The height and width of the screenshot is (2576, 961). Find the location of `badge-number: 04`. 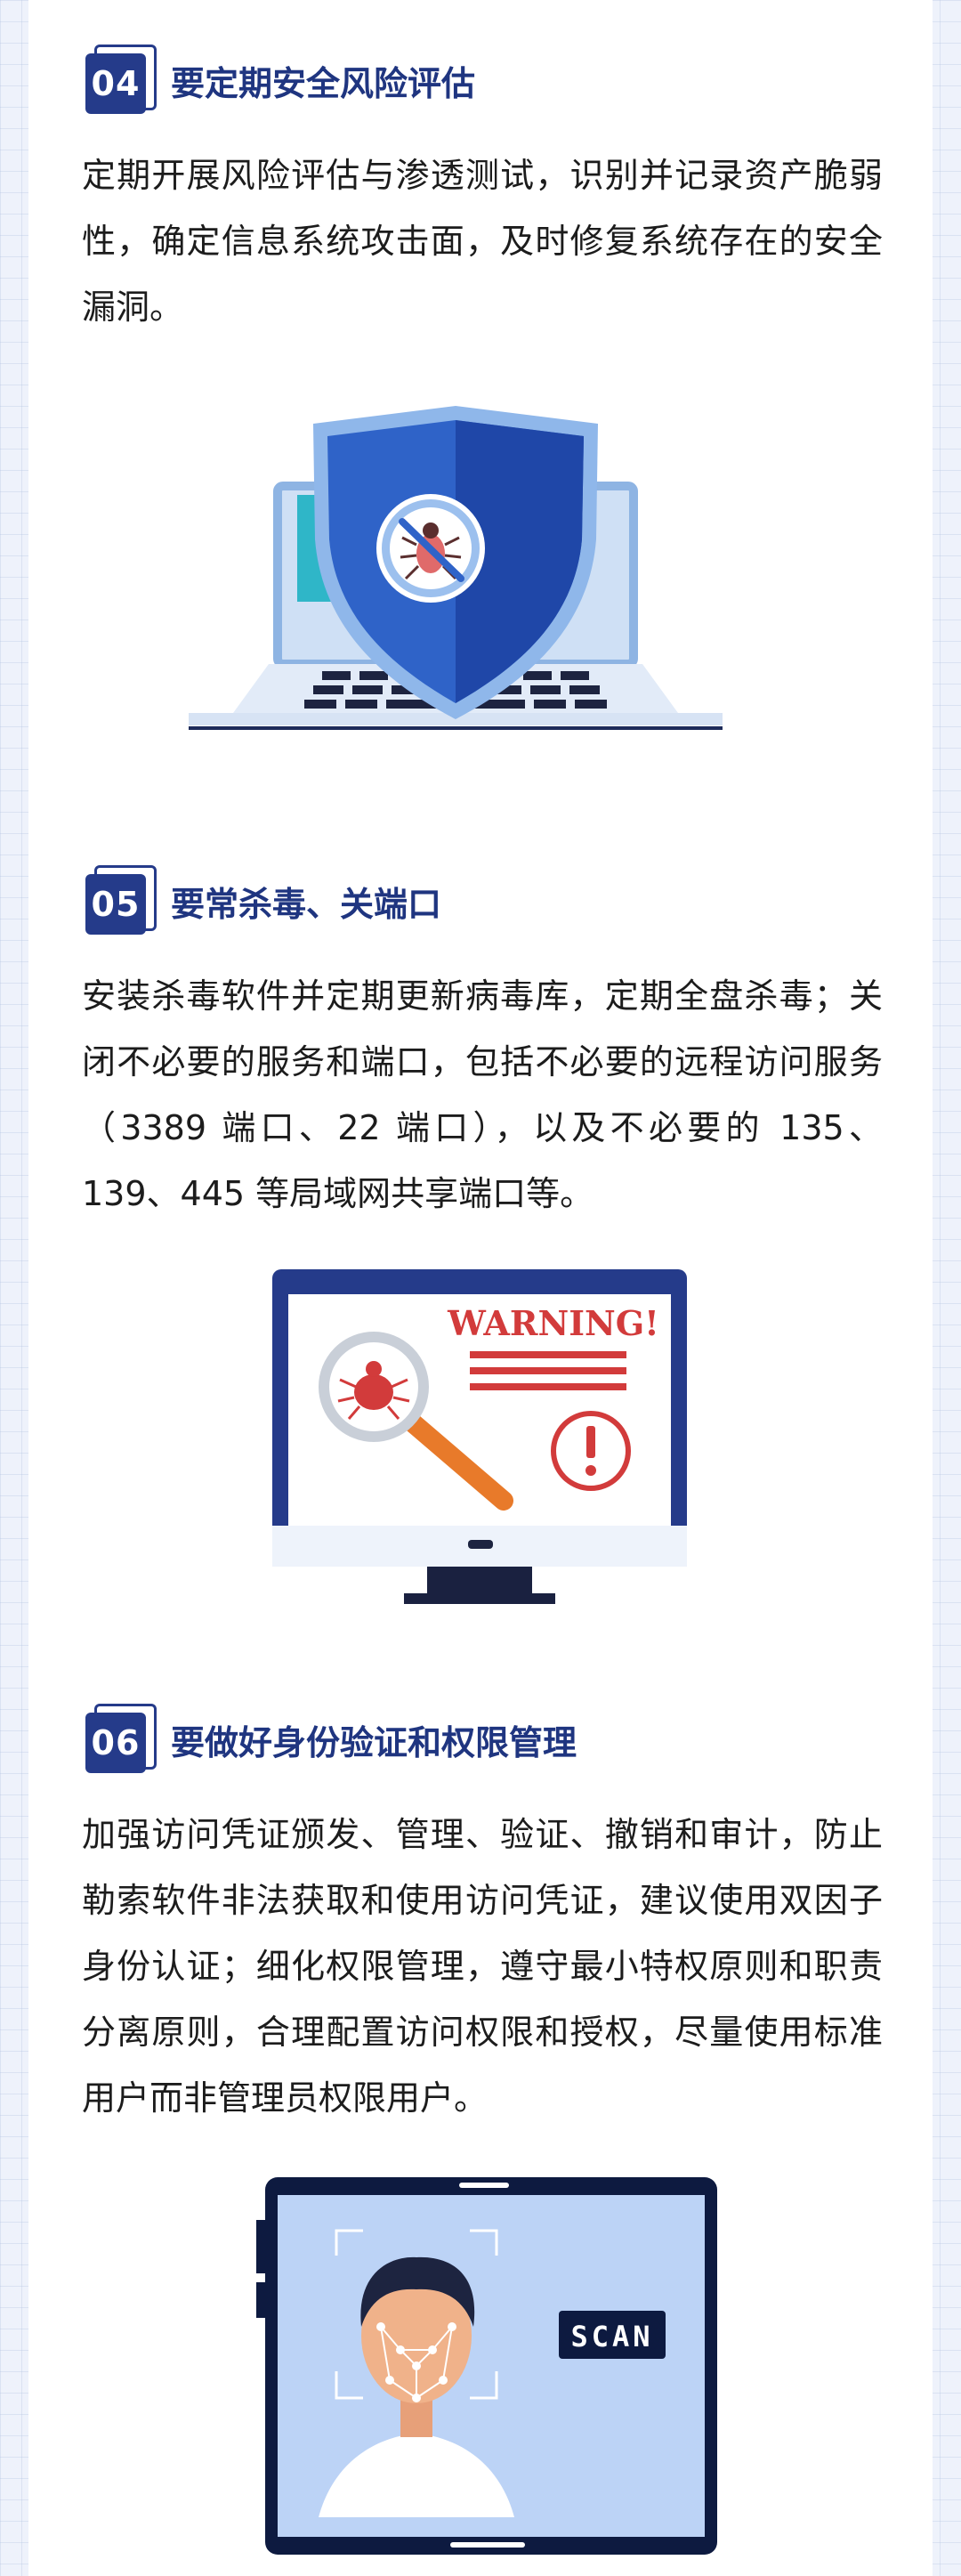

badge-number: 04 is located at coordinates (116, 83).